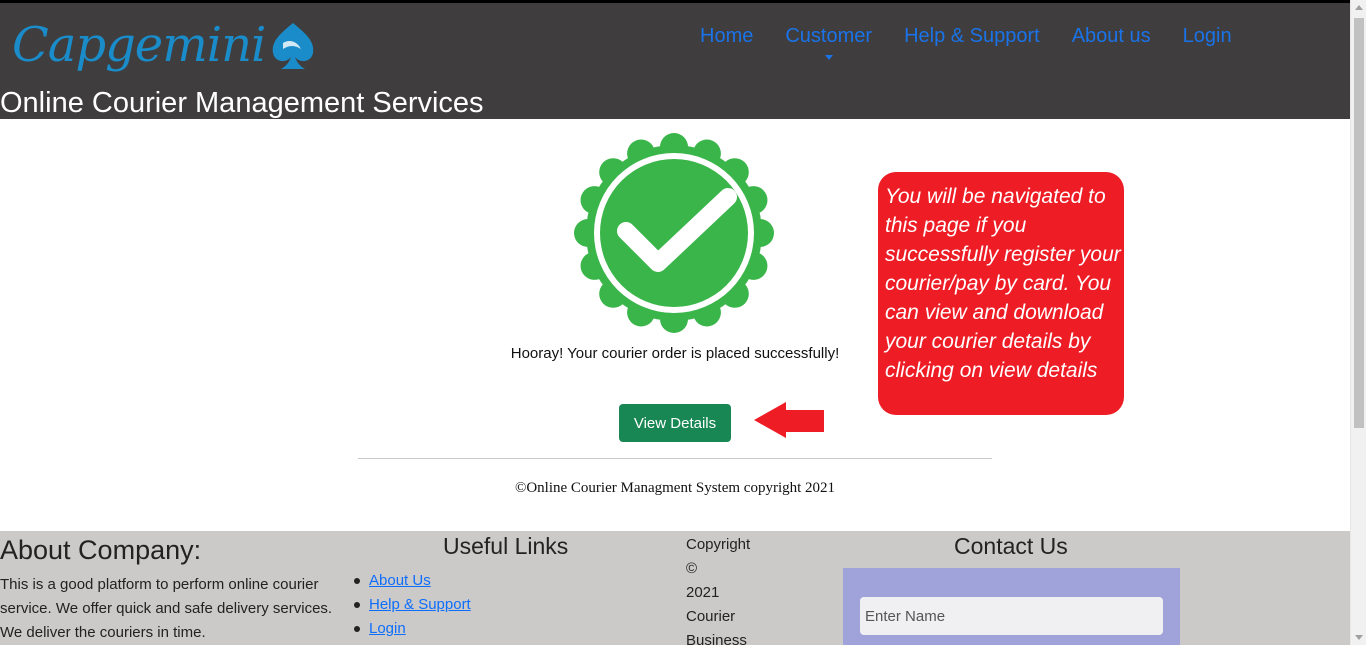  I want to click on copyright-word: Courier, so click(711, 616).